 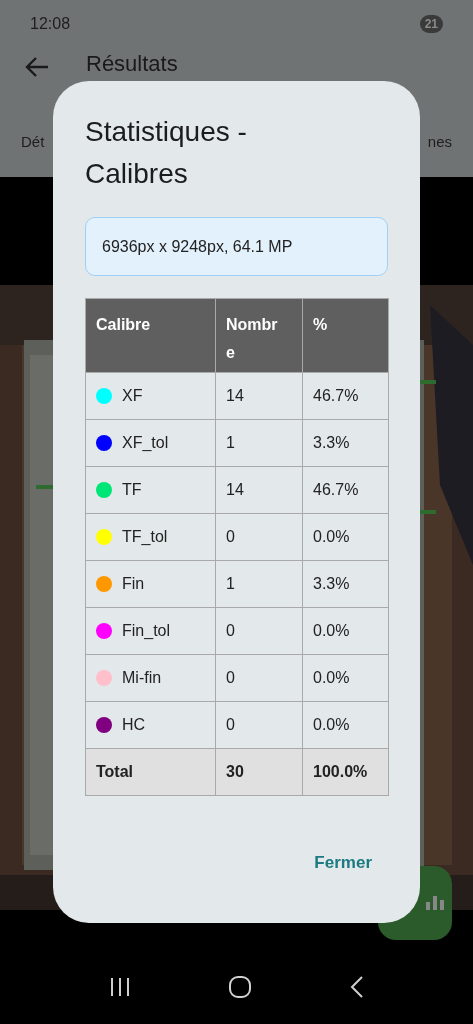 What do you see at coordinates (146, 631) in the screenshot?
I see `calibre-name: Fin_tol` at bounding box center [146, 631].